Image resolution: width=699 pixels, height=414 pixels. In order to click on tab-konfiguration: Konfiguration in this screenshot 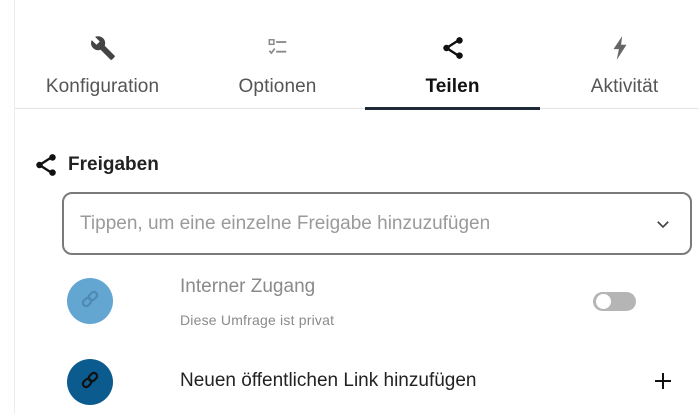, I will do `click(102, 54)`.